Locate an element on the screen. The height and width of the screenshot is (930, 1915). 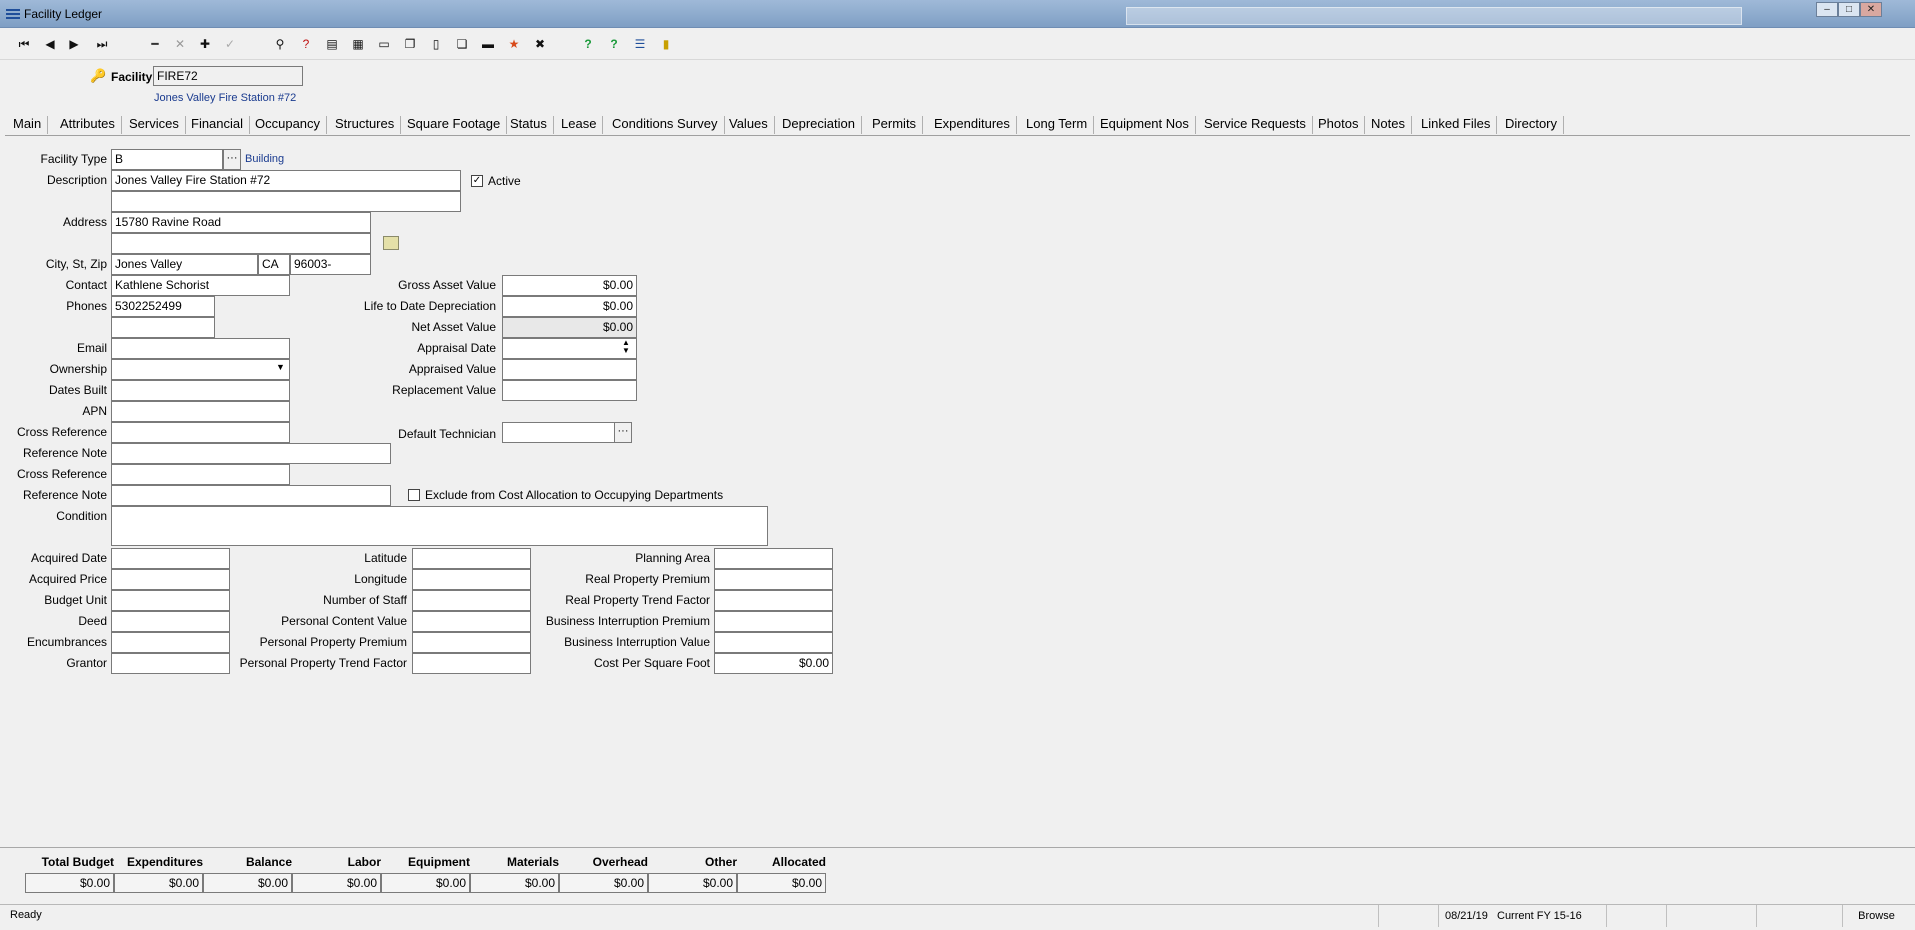
tab-conditions-survey: Conditions Survey is located at coordinates (665, 125).